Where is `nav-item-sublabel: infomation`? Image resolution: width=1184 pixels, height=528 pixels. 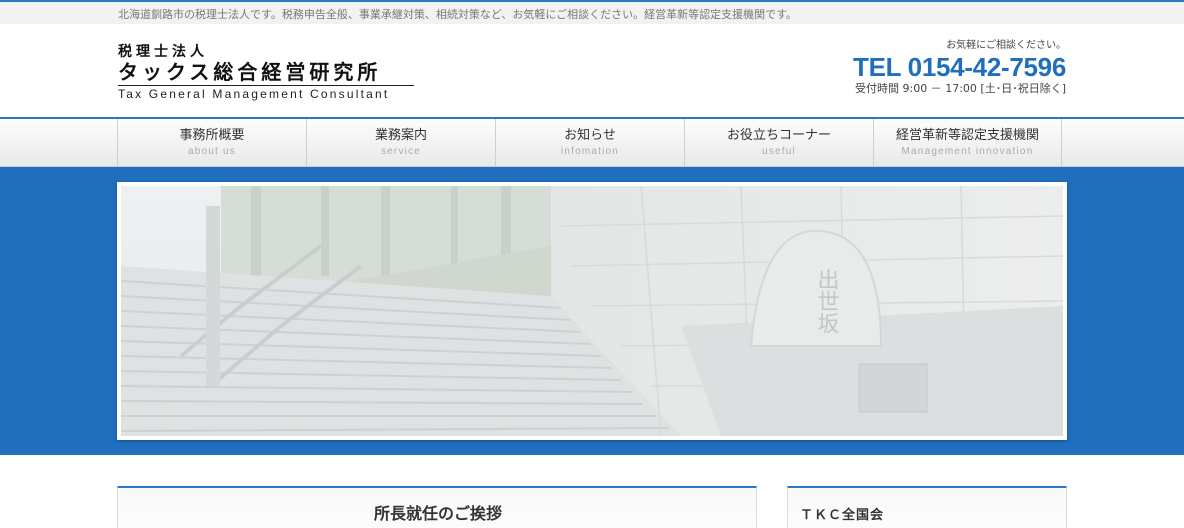
nav-item-sublabel: infomation is located at coordinates (590, 151).